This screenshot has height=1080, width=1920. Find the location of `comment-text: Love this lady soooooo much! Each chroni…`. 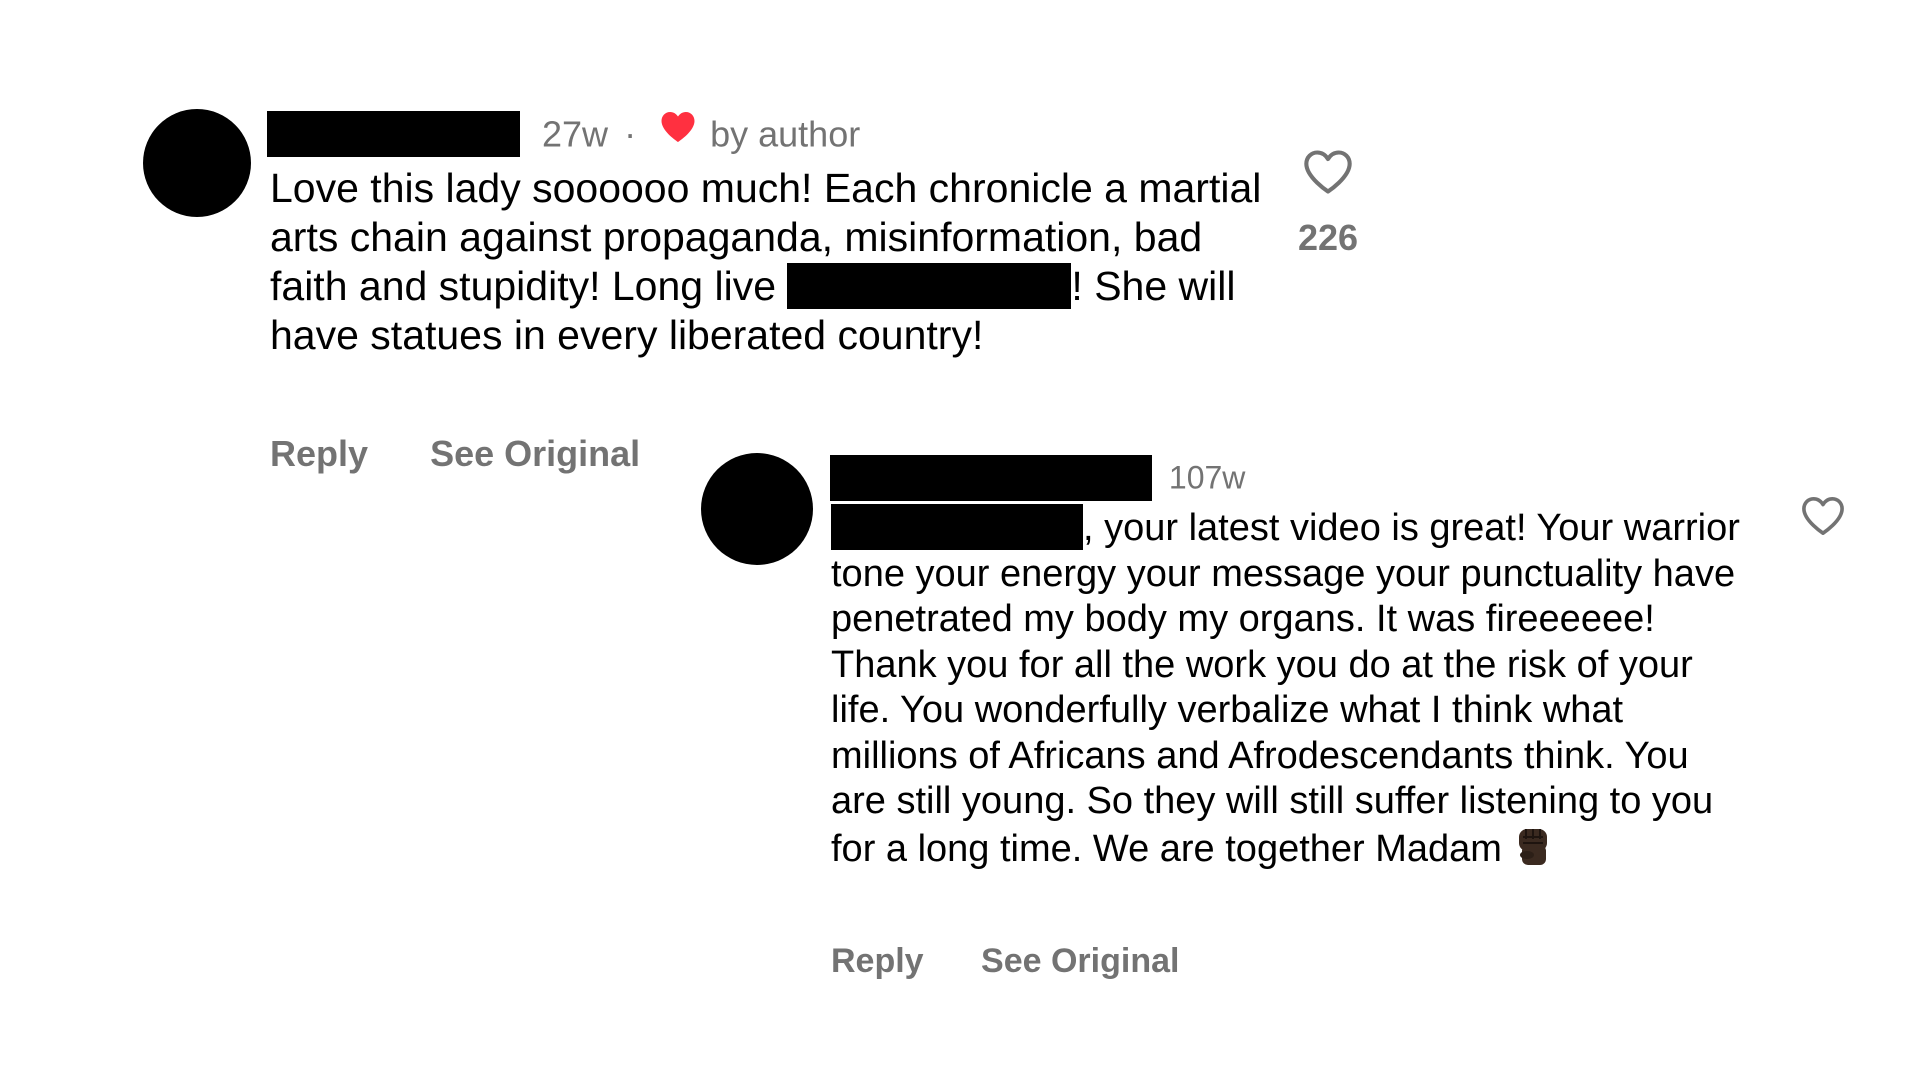

comment-text: Love this lady soooooo much! Each chroni… is located at coordinates (770, 262).